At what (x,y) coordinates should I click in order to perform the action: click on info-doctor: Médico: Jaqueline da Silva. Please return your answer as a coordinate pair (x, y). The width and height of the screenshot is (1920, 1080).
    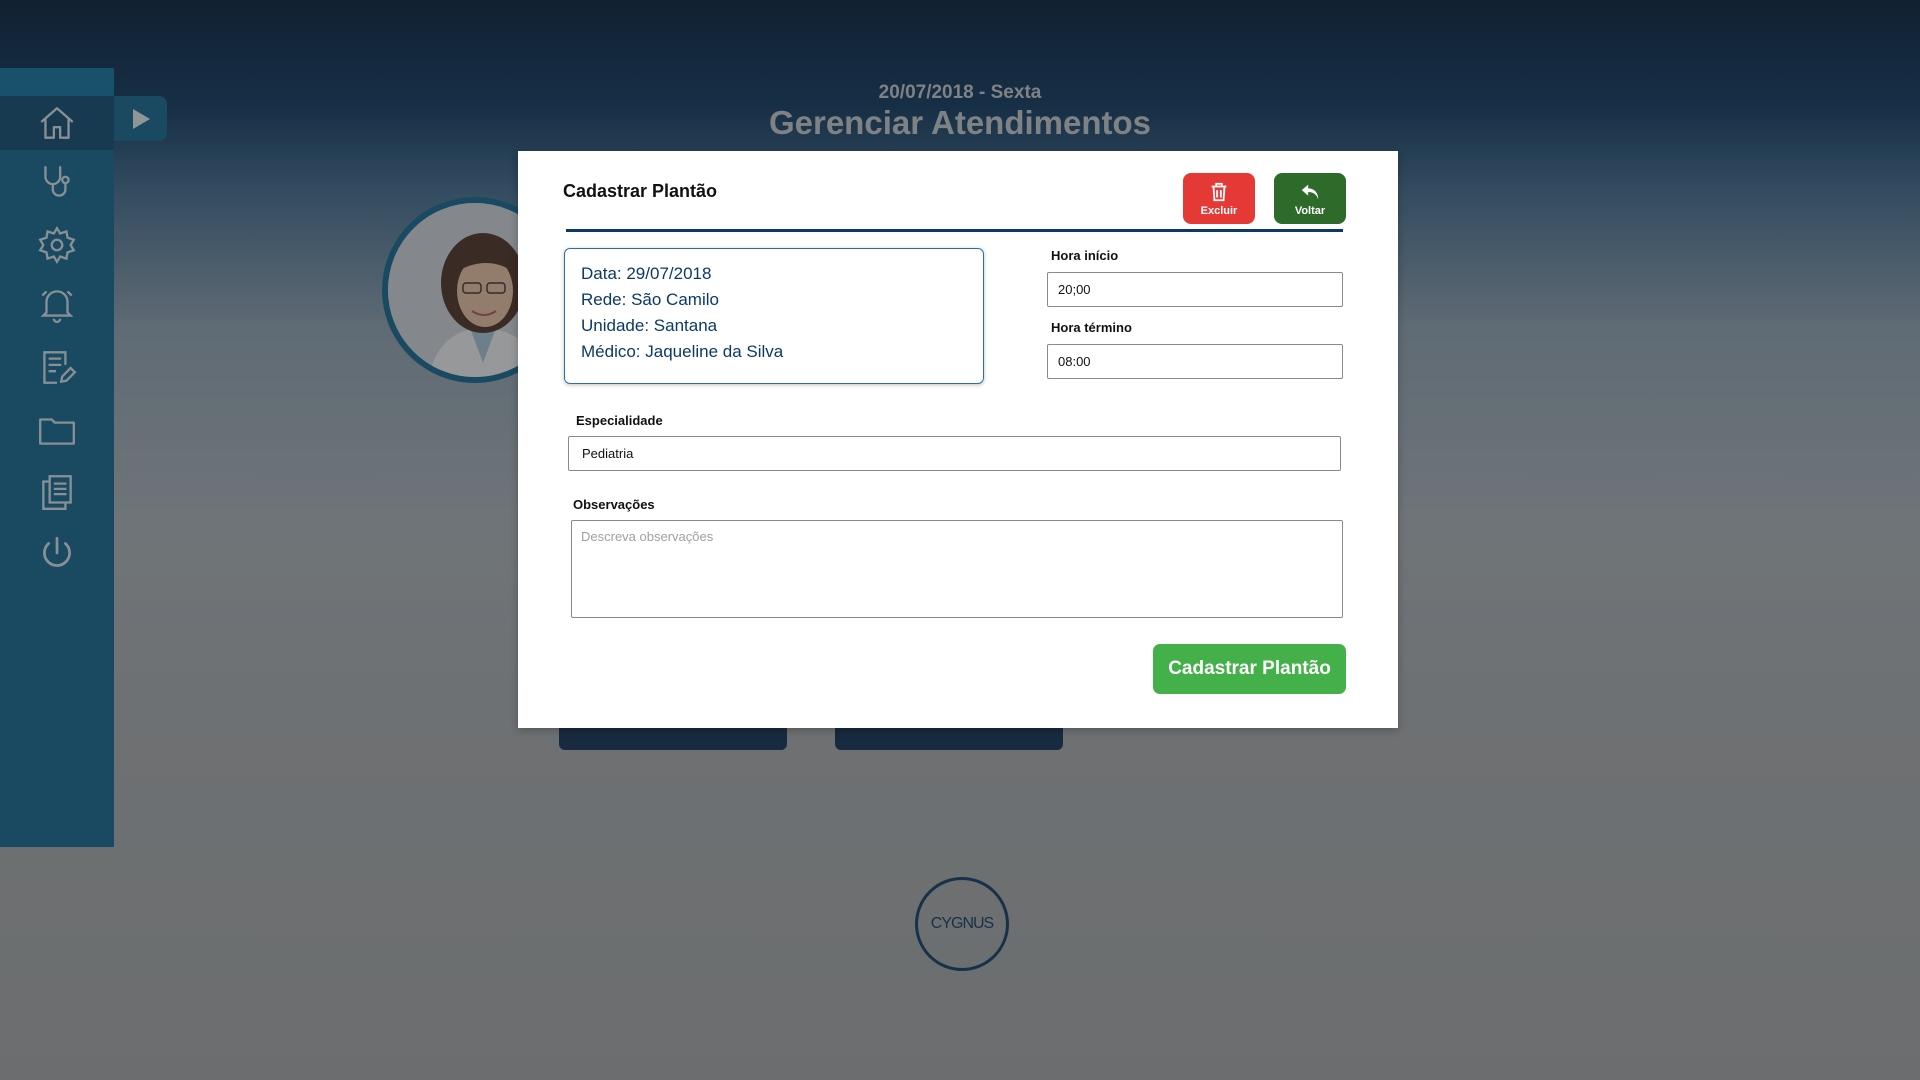
    Looking at the image, I should click on (682, 351).